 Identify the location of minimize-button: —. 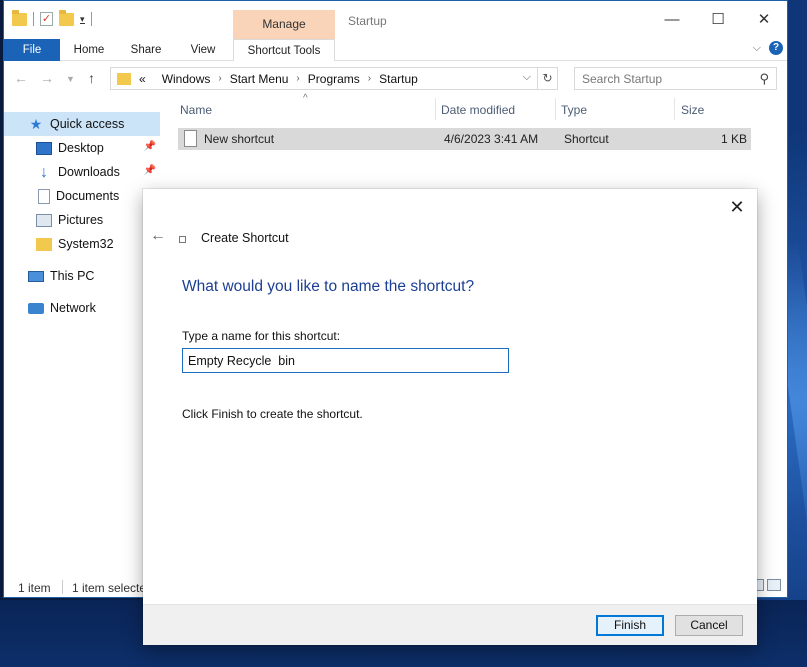
(672, 20).